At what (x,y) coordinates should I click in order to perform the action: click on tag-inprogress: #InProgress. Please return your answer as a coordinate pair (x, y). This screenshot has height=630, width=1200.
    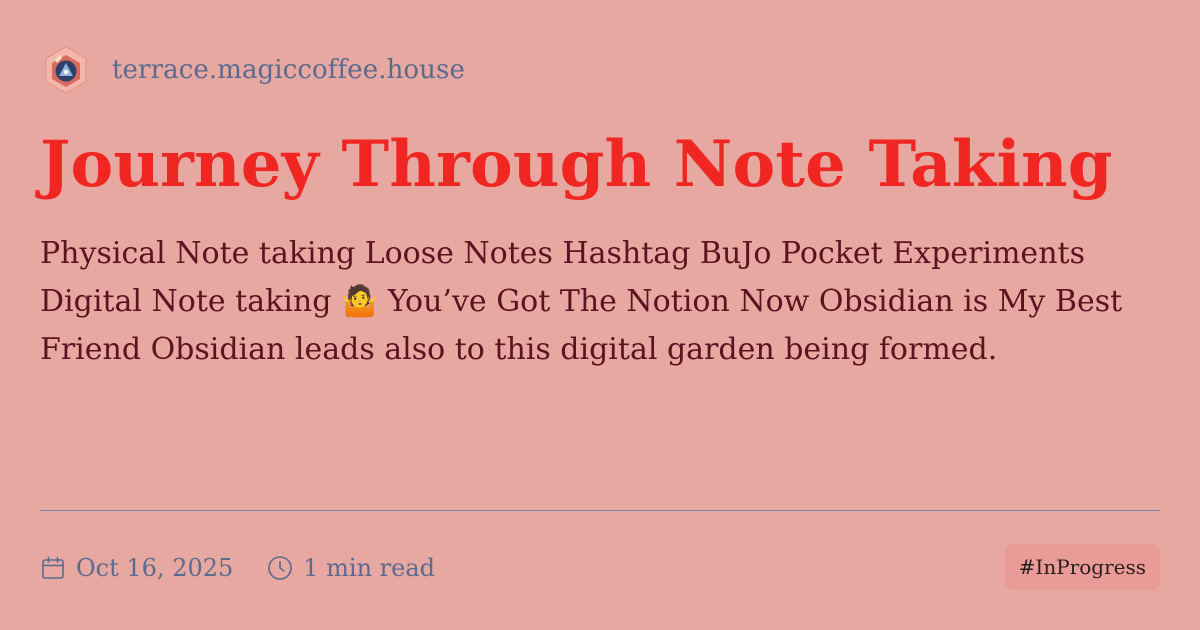
    Looking at the image, I should click on (1082, 567).